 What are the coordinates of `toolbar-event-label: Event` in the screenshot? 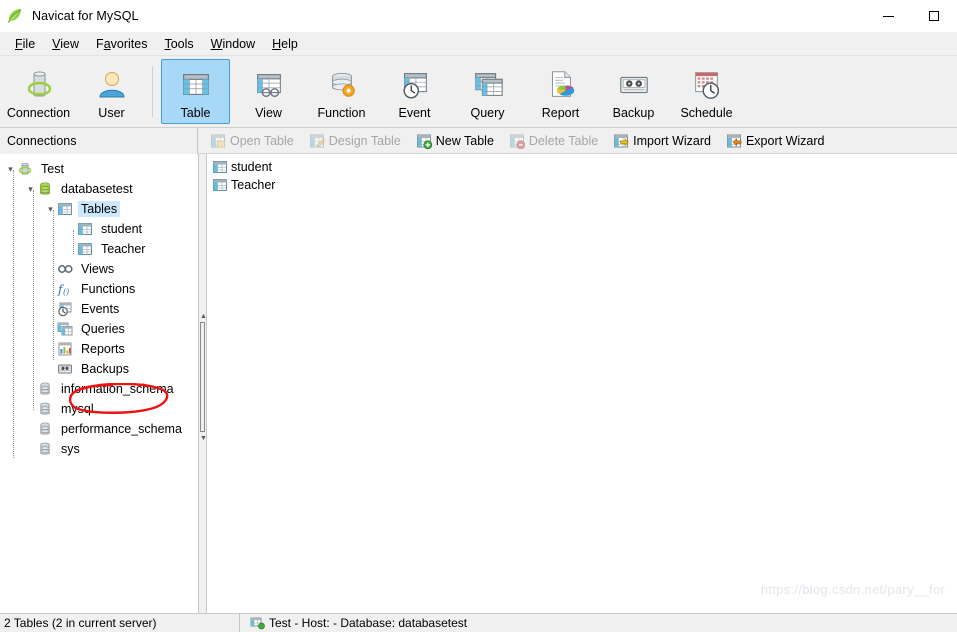 It's located at (414, 113).